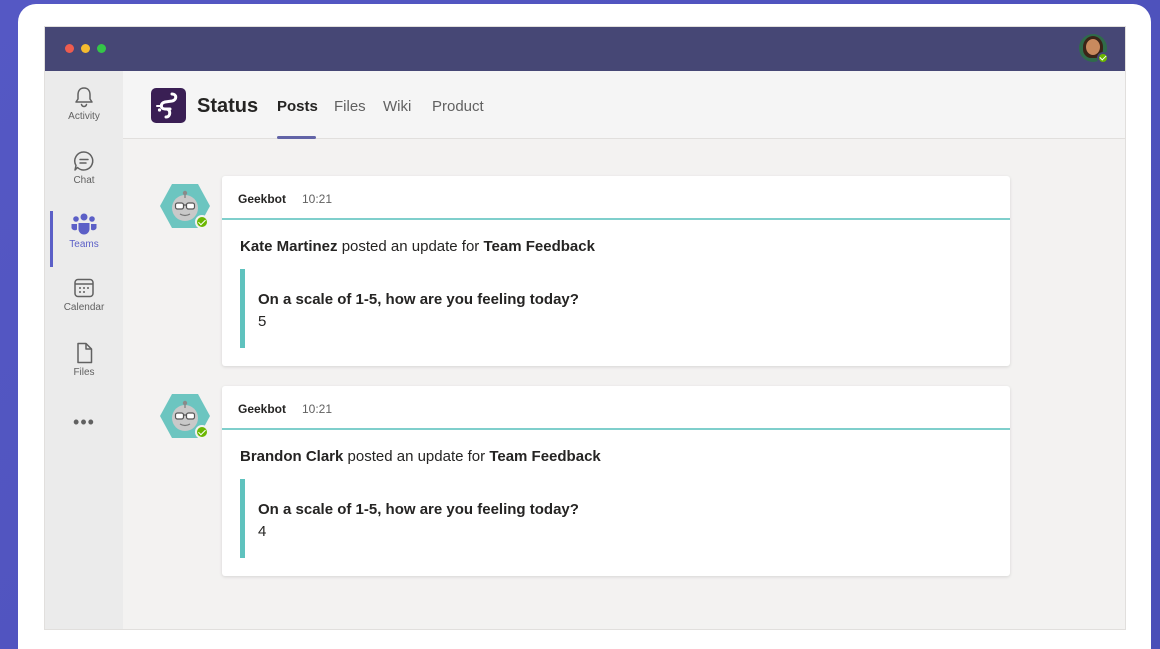 The width and height of the screenshot is (1160, 649). I want to click on app-logo-icon, so click(167, 105).